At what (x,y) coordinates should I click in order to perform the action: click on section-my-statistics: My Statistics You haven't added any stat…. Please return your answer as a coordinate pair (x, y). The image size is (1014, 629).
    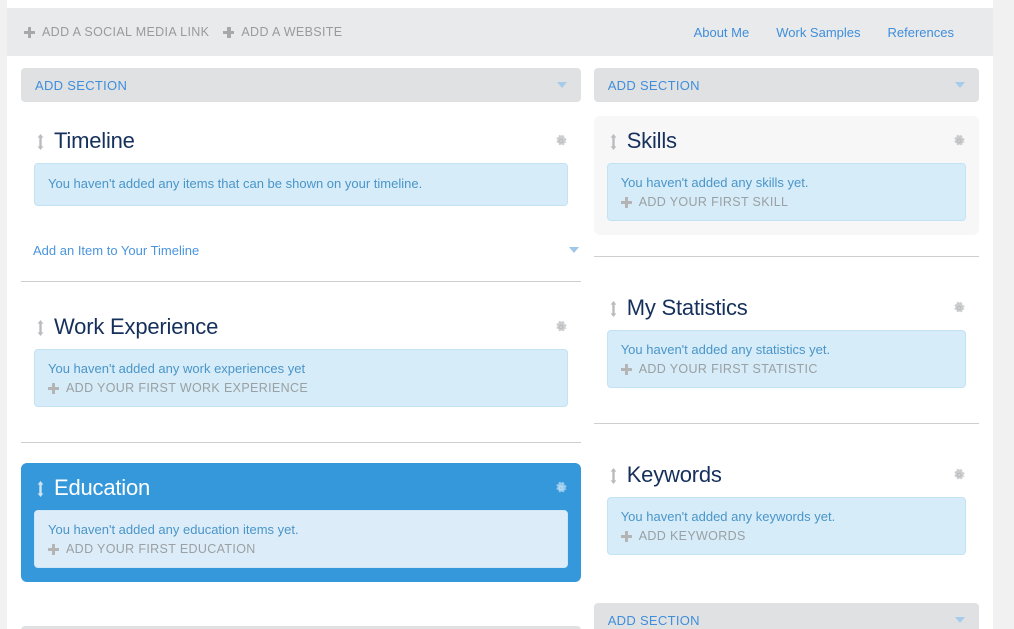
    Looking at the image, I should click on (786, 342).